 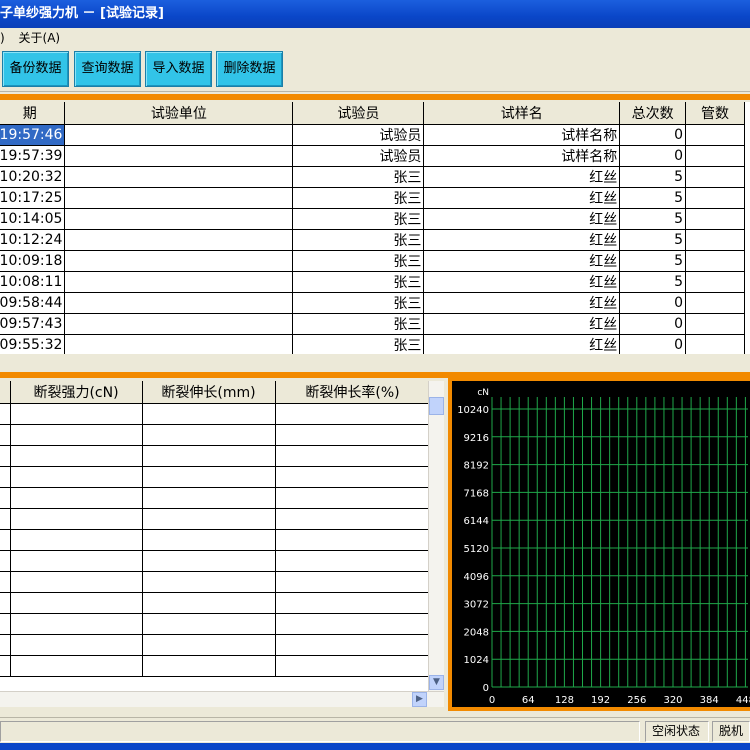 What do you see at coordinates (222, 699) in the screenshot?
I see `results-horizontal-scrollbar: ▶` at bounding box center [222, 699].